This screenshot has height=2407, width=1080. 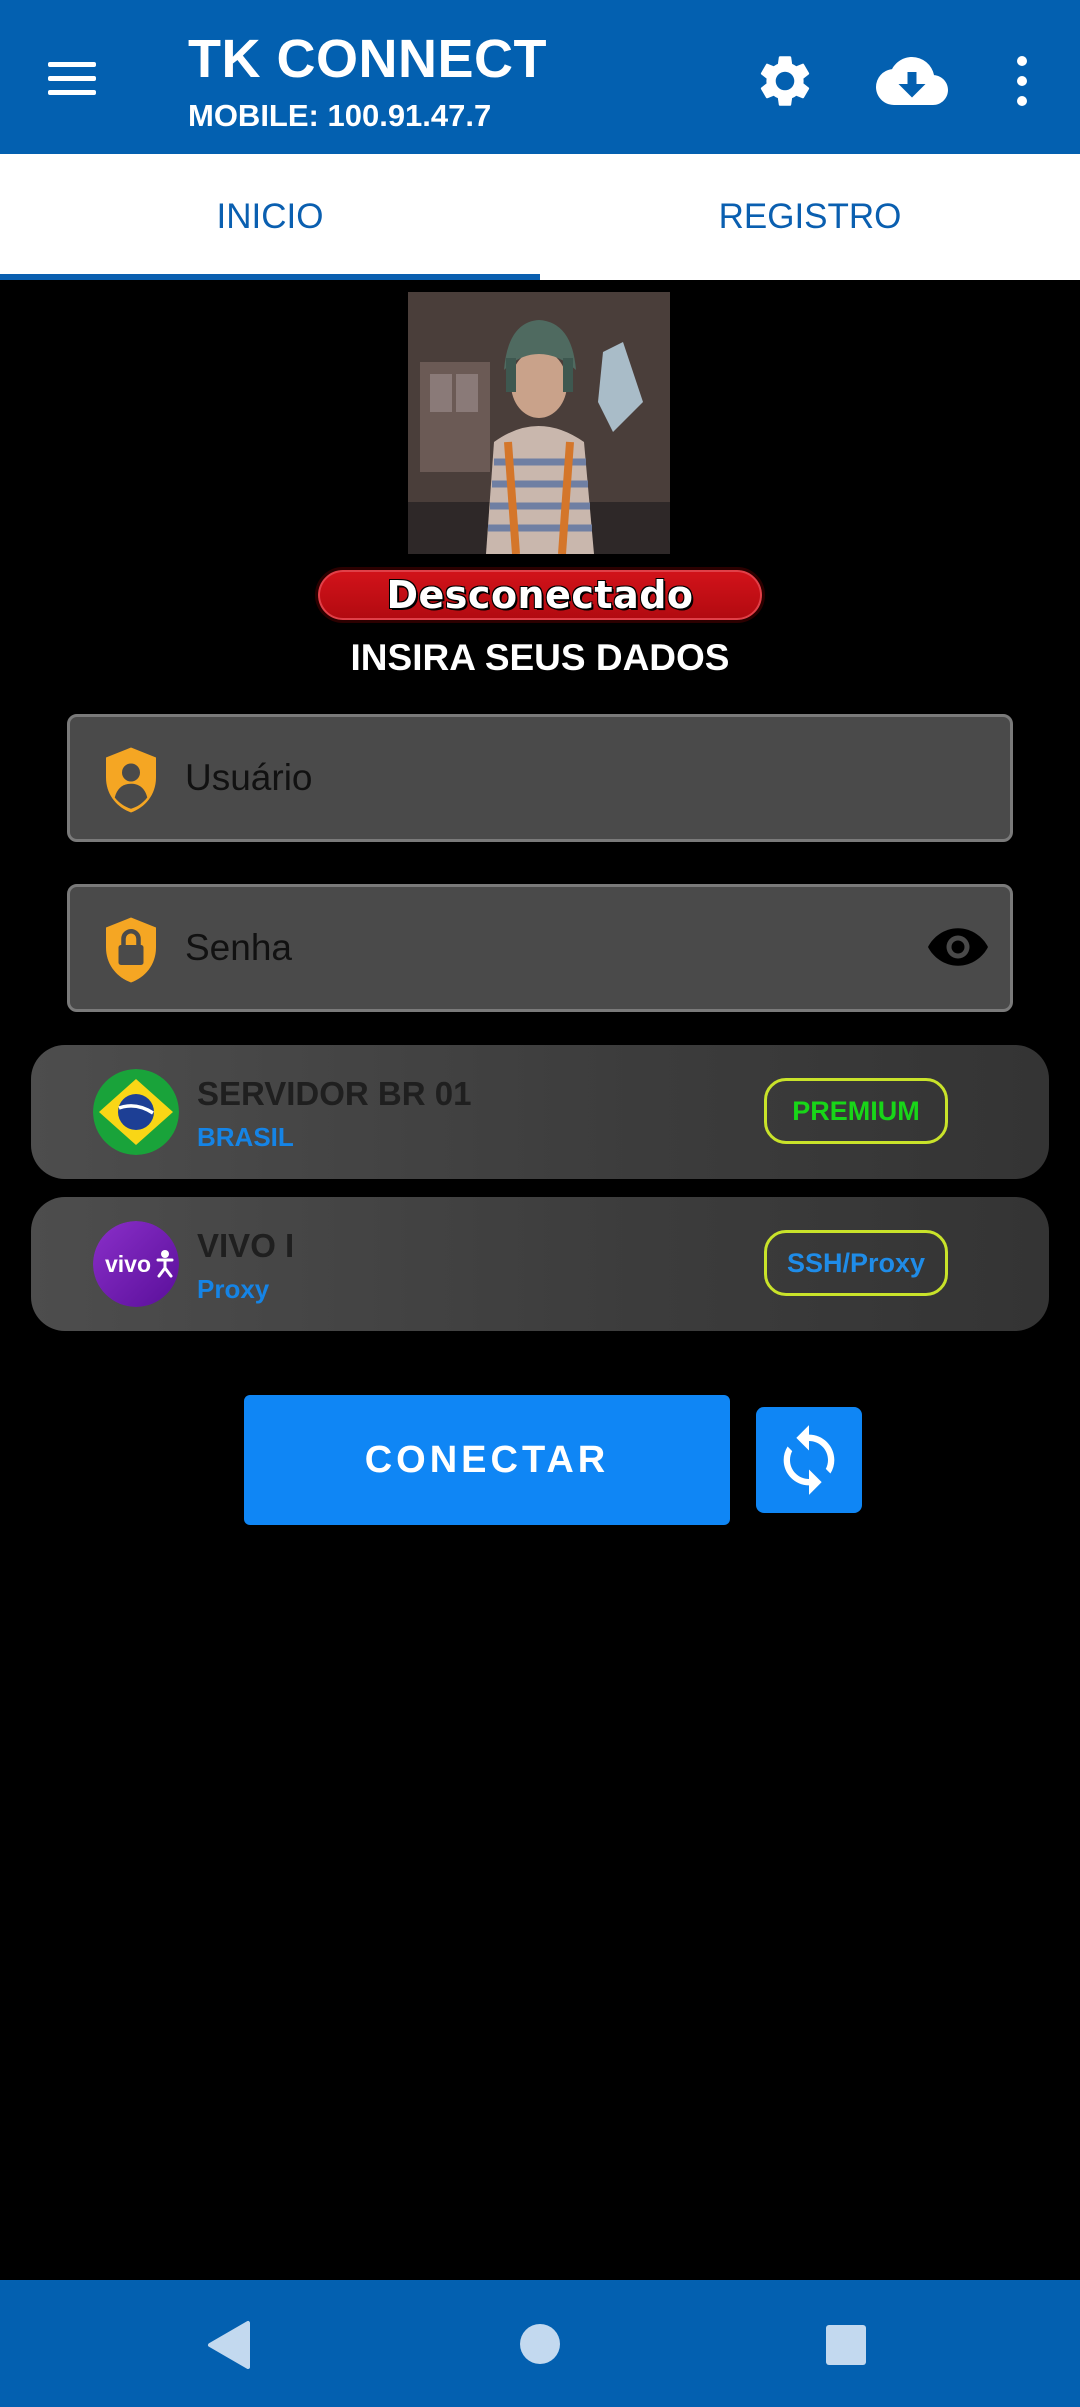 What do you see at coordinates (340, 115) in the screenshot?
I see `mobile-ip-label: MOBILE: 100.91.47.7` at bounding box center [340, 115].